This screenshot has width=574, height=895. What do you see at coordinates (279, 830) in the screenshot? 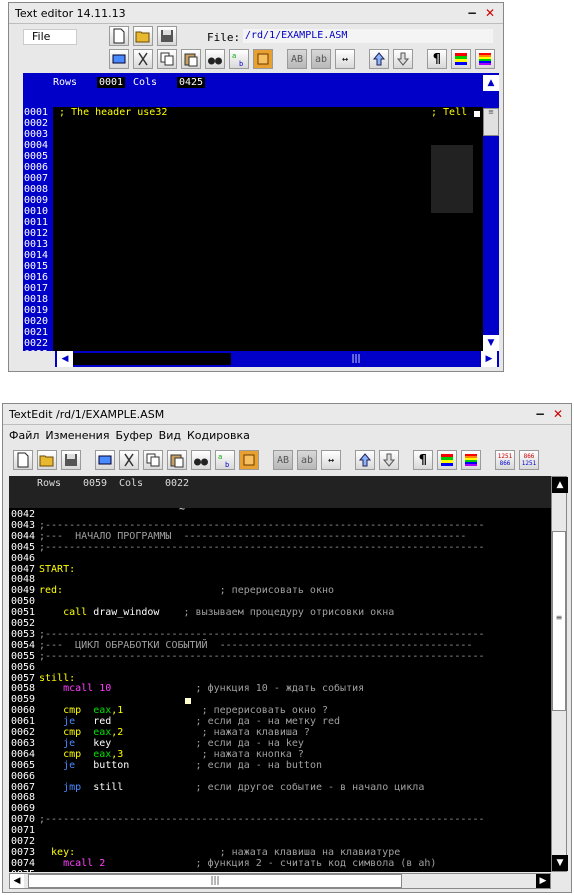
I see `code-line: 0071` at bounding box center [279, 830].